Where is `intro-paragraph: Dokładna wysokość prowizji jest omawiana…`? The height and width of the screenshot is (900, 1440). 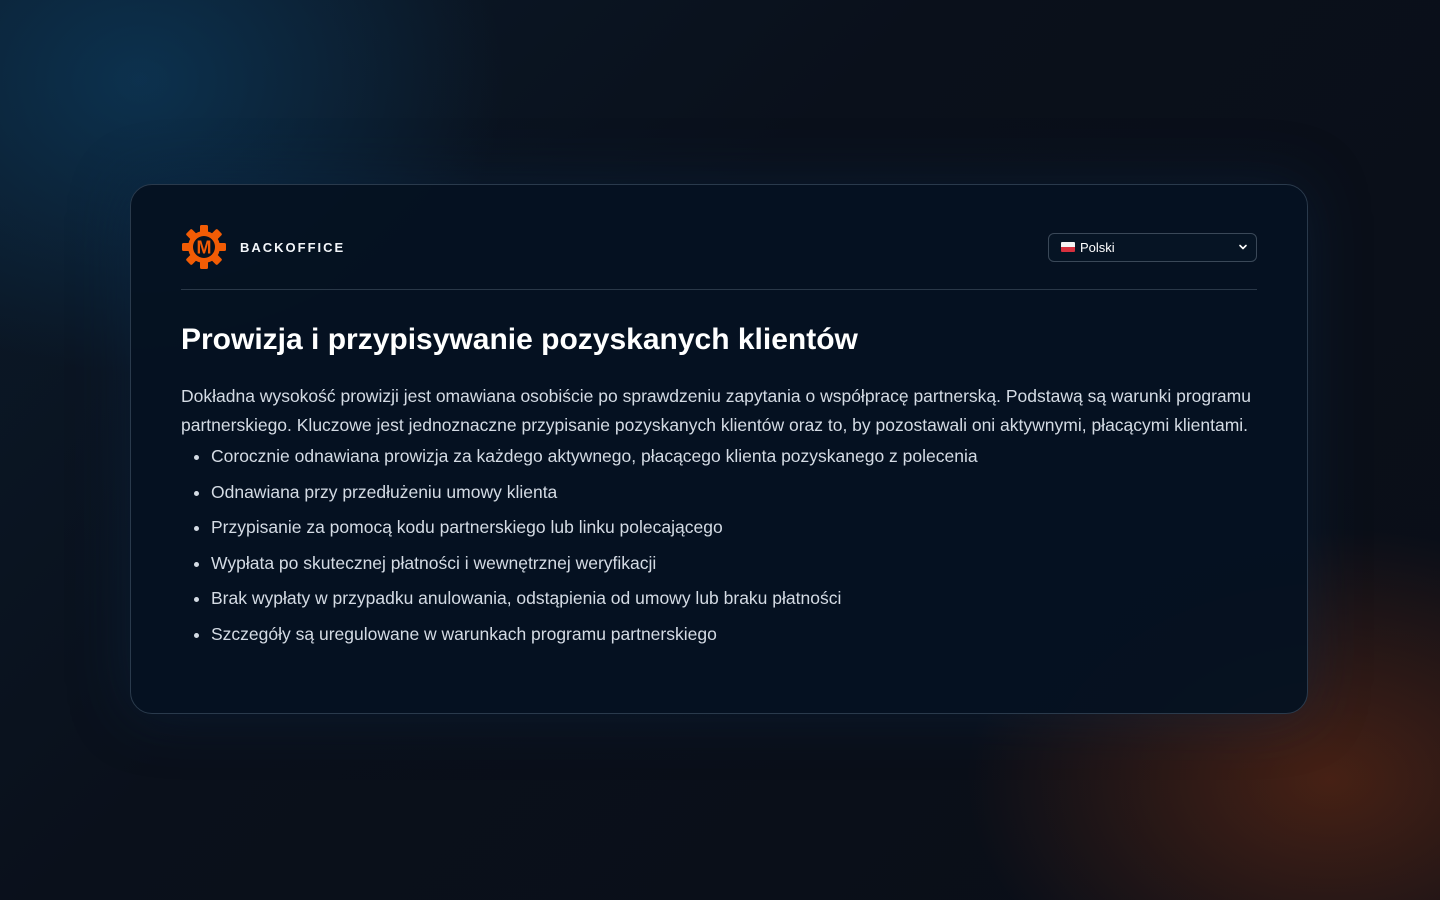
intro-paragraph: Dokładna wysokość prowizji jest omawiana… is located at coordinates (716, 410).